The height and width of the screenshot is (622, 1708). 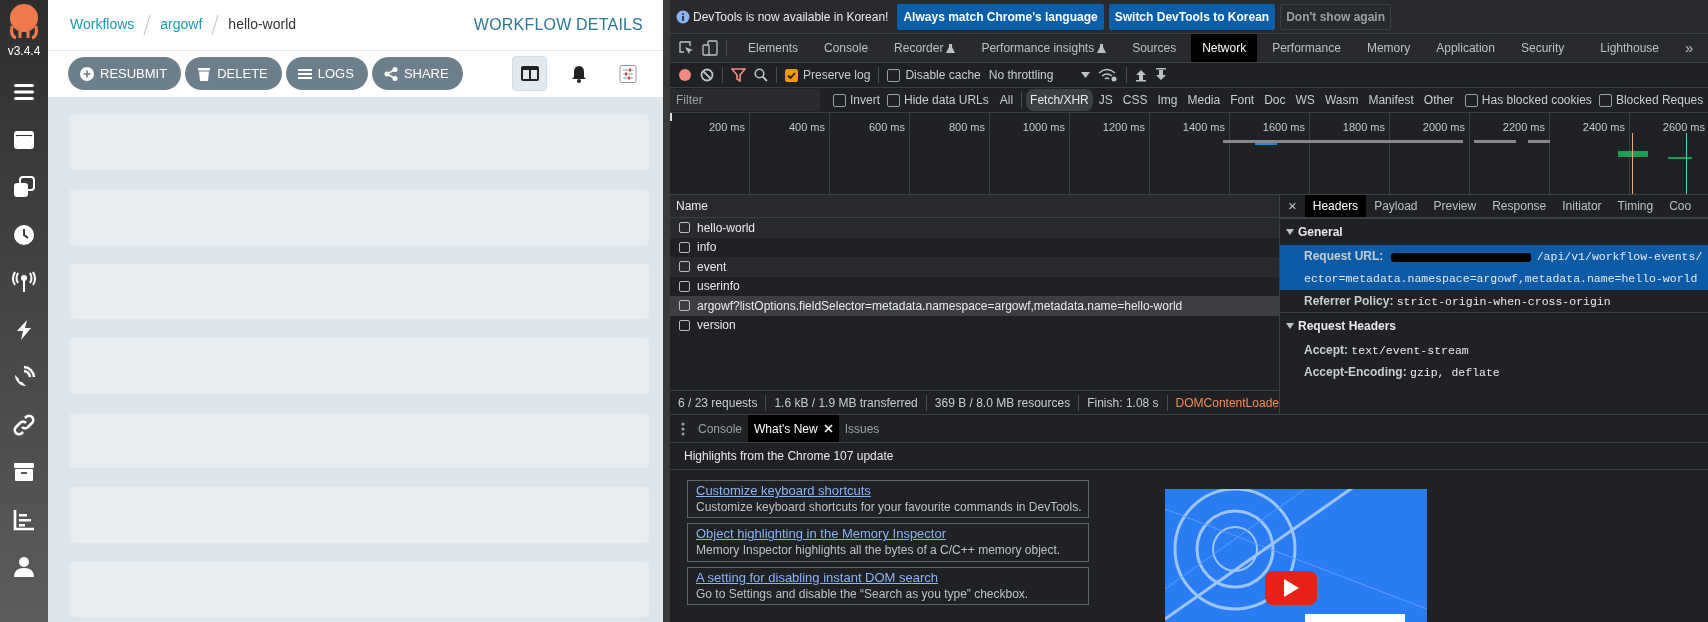 What do you see at coordinates (1000, 16) in the screenshot?
I see `infobar-button: Always match Chrome's language` at bounding box center [1000, 16].